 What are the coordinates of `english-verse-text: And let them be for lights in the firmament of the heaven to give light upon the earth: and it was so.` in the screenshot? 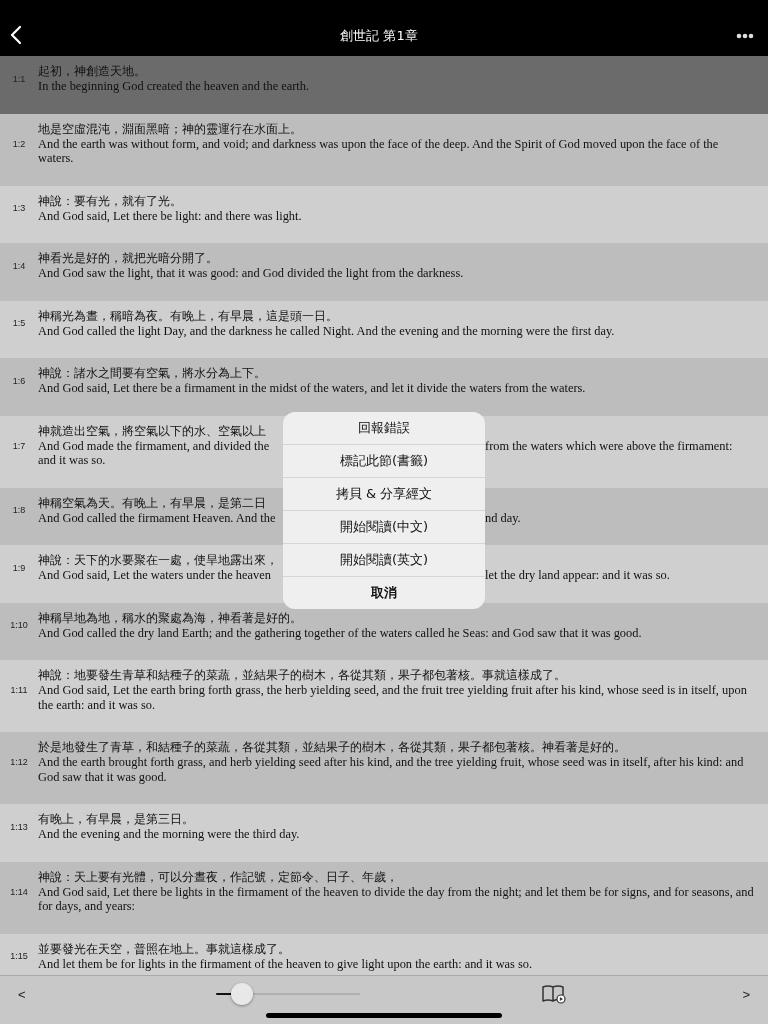 It's located at (286, 963).